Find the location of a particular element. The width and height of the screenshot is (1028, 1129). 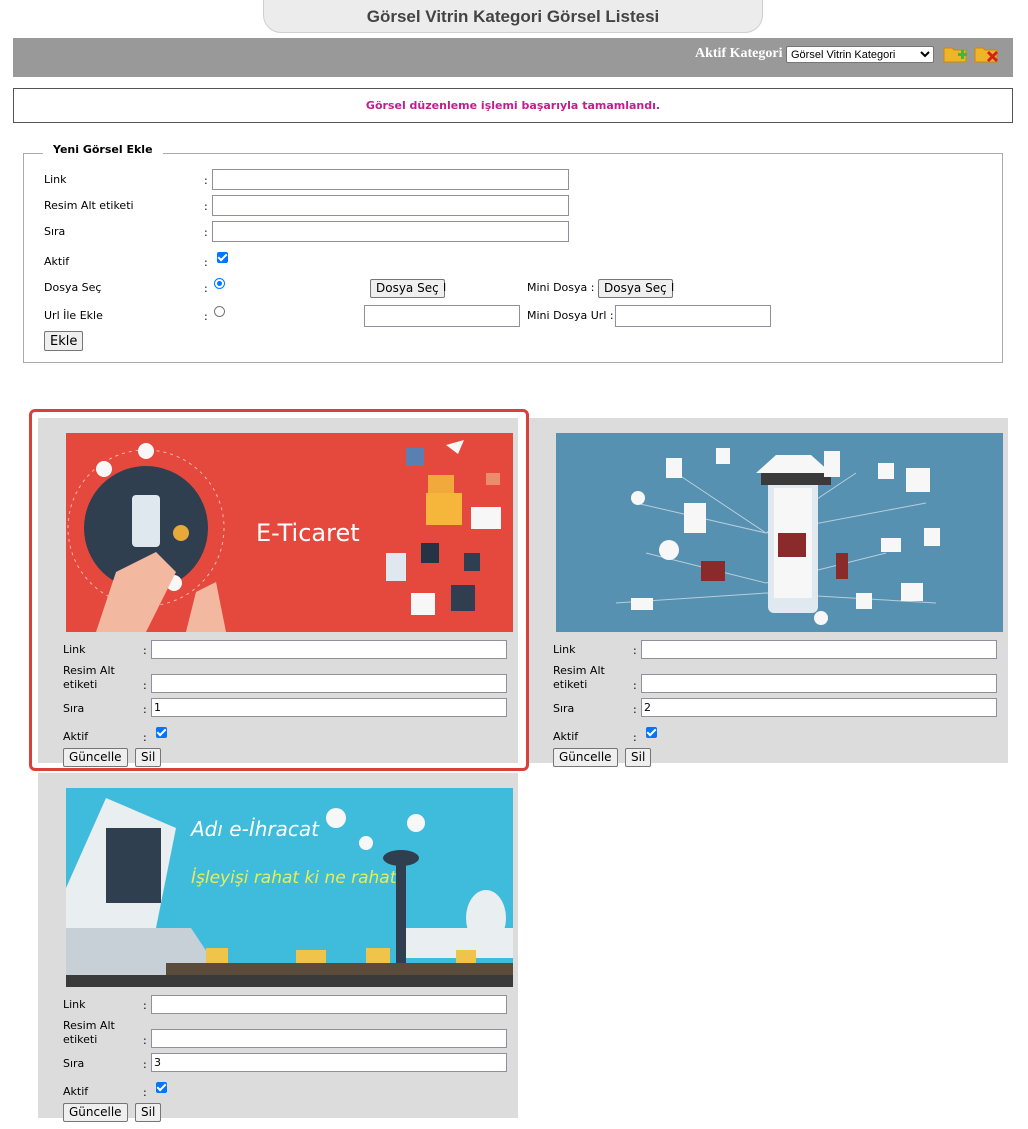

file-select-button: Dosya Seç is located at coordinates (407, 288).